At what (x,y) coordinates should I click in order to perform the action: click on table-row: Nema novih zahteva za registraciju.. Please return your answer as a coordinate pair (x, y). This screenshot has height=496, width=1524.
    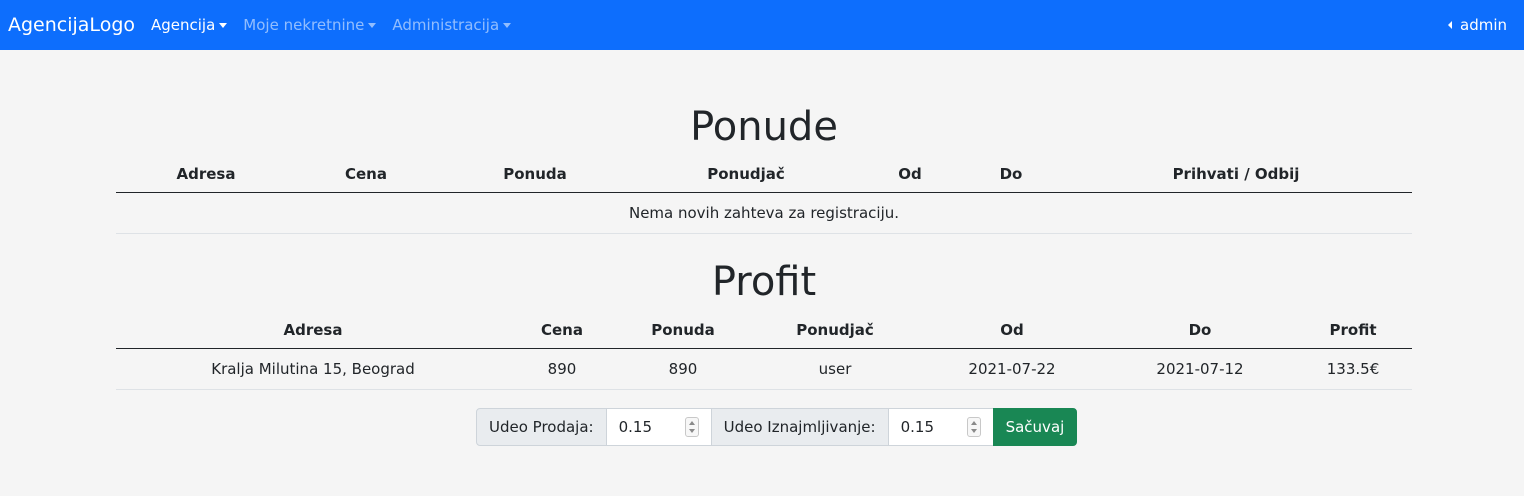
    Looking at the image, I should click on (764, 213).